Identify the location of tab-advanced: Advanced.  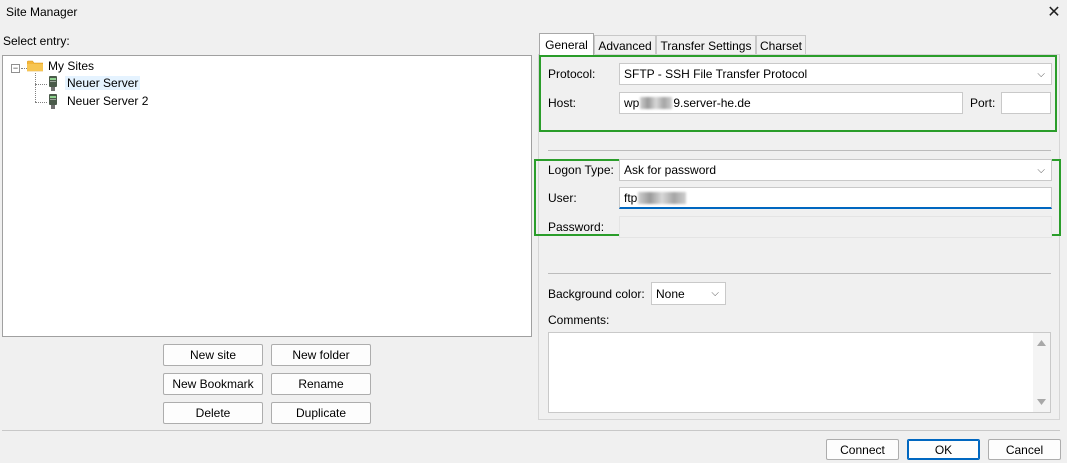
(625, 45).